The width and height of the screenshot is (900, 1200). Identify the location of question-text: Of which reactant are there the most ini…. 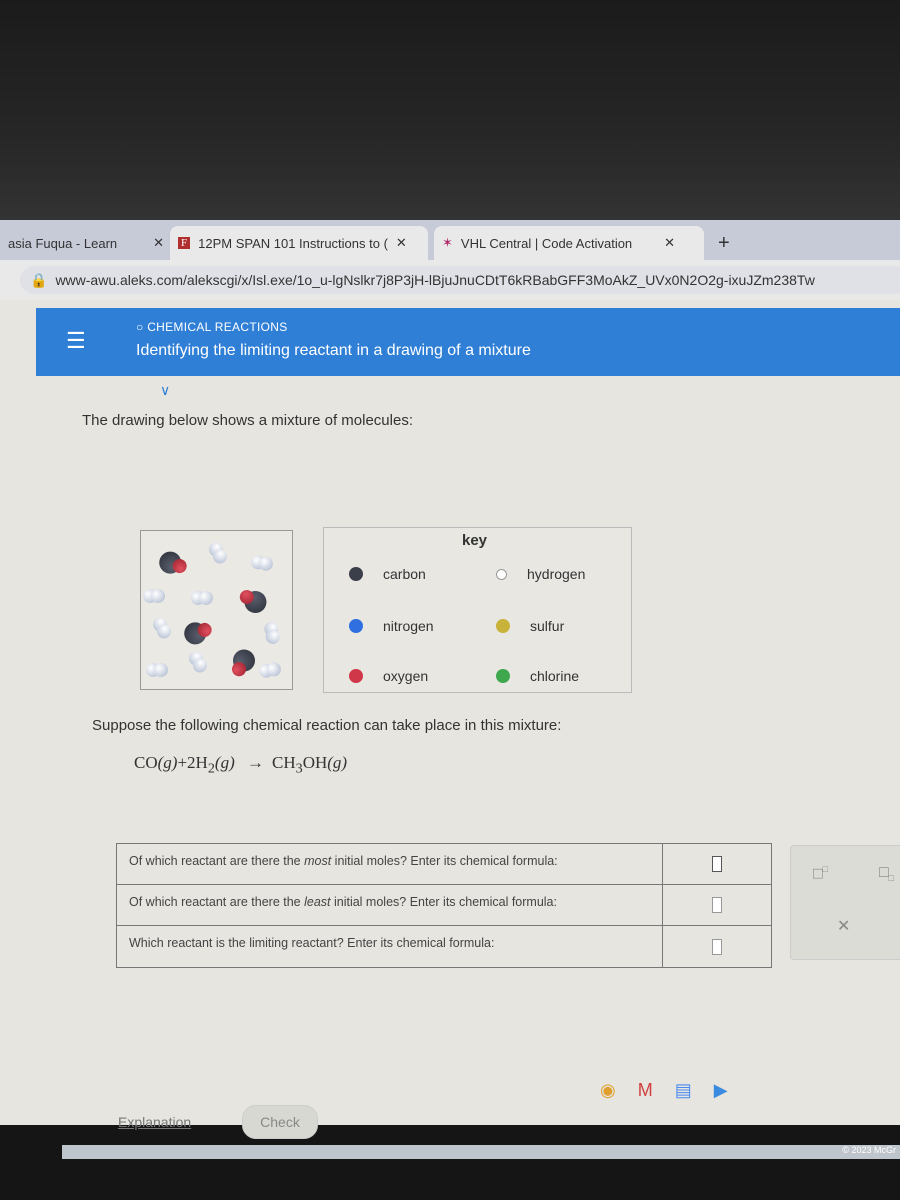
(390, 864).